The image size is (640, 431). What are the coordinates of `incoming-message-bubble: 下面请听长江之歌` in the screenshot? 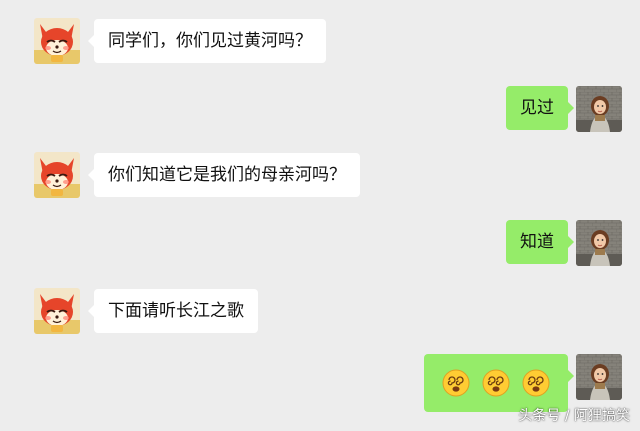 It's located at (173, 311).